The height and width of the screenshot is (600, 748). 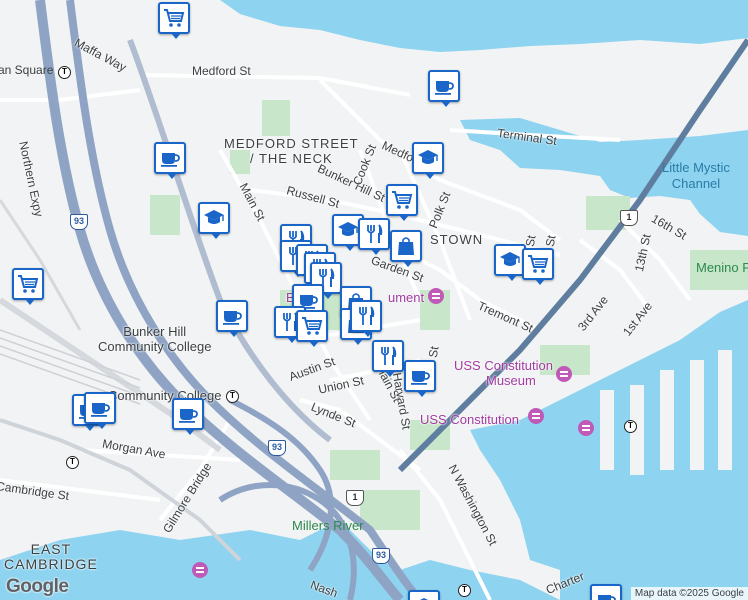 I want to click on poi-label-menino-park: Menino P, so click(x=722, y=267).